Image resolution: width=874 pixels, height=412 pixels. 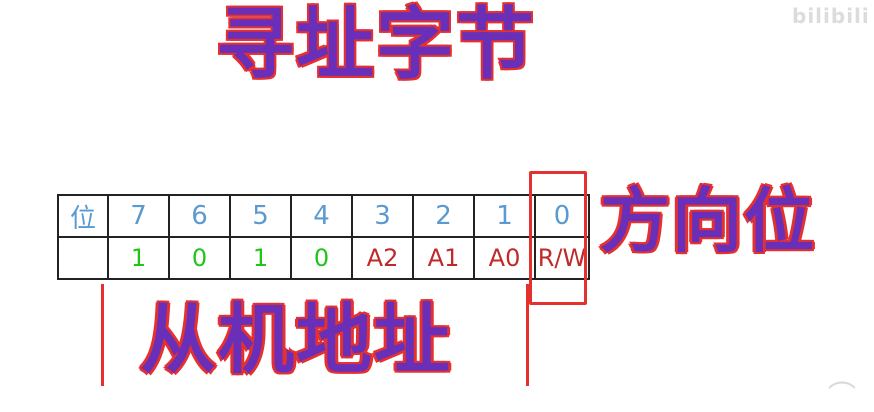 What do you see at coordinates (558, 238) in the screenshot?
I see `direction-bit-highlight` at bounding box center [558, 238].